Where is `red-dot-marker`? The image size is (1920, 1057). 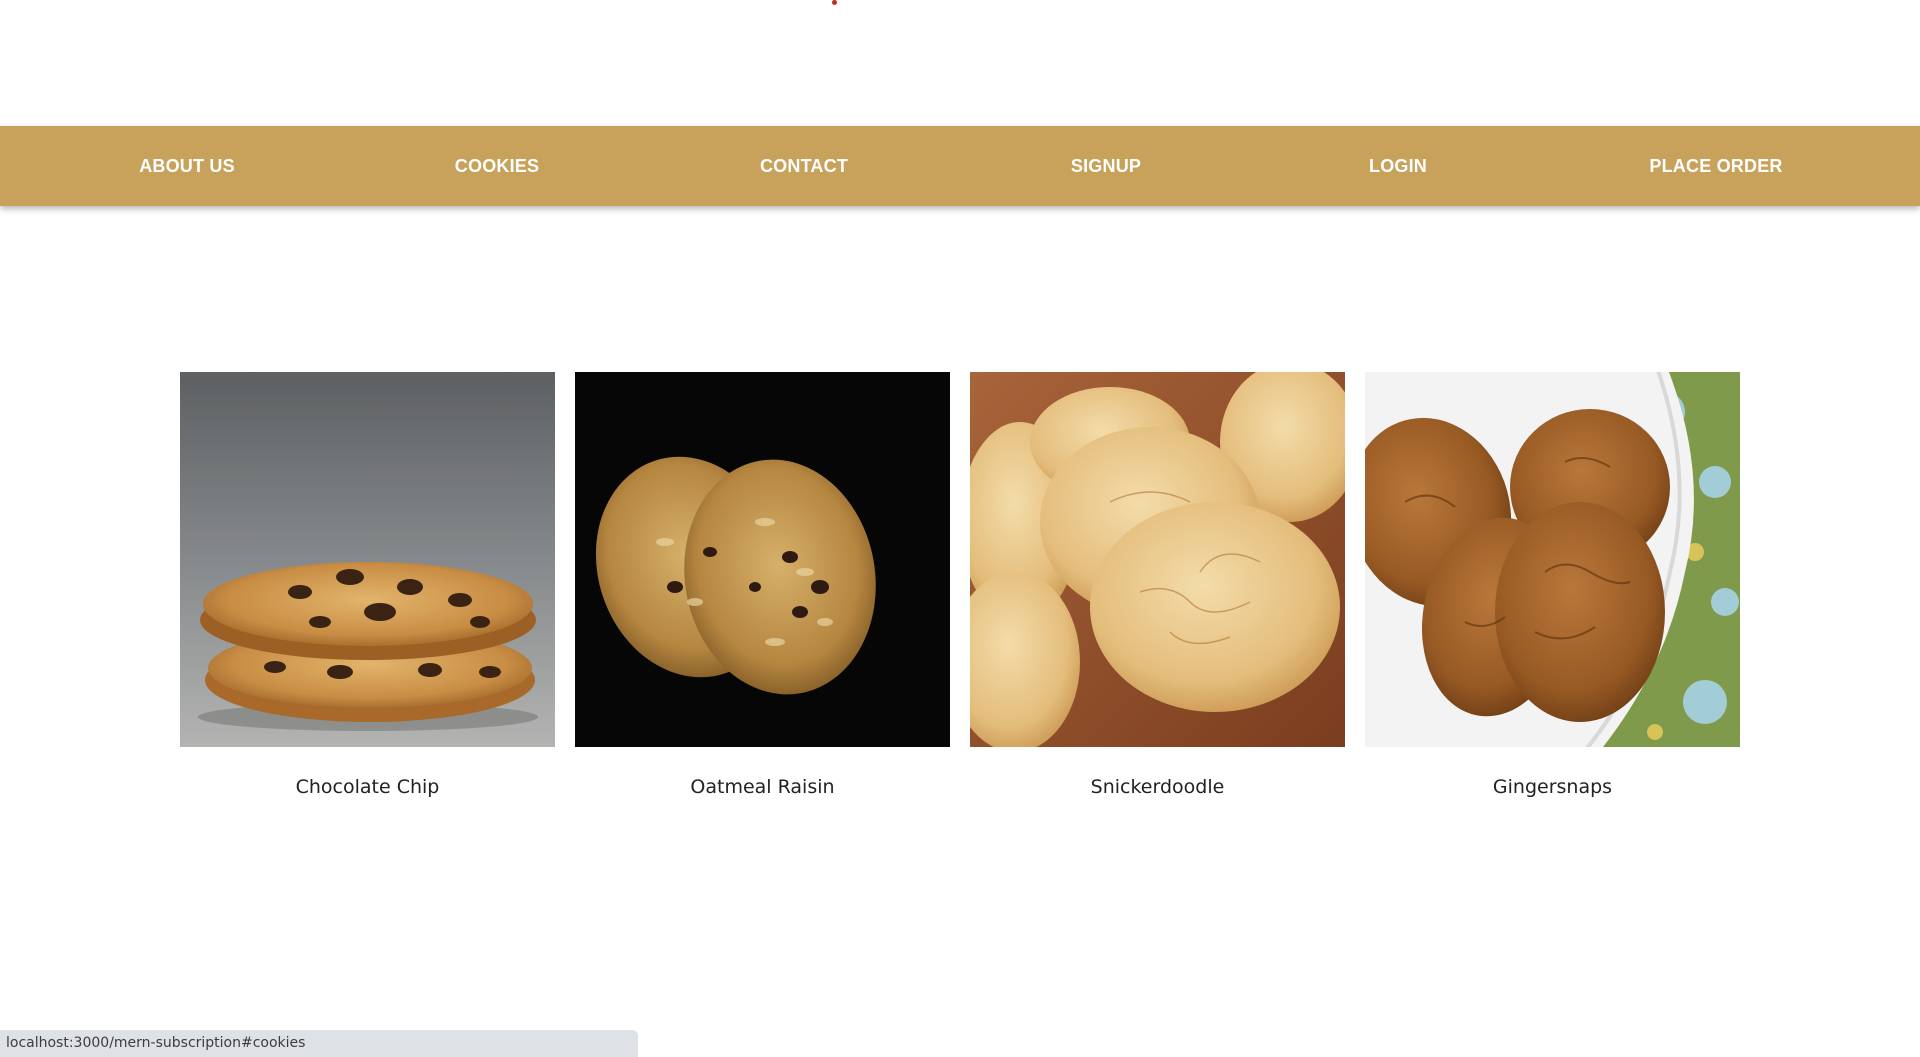
red-dot-marker is located at coordinates (834, 2).